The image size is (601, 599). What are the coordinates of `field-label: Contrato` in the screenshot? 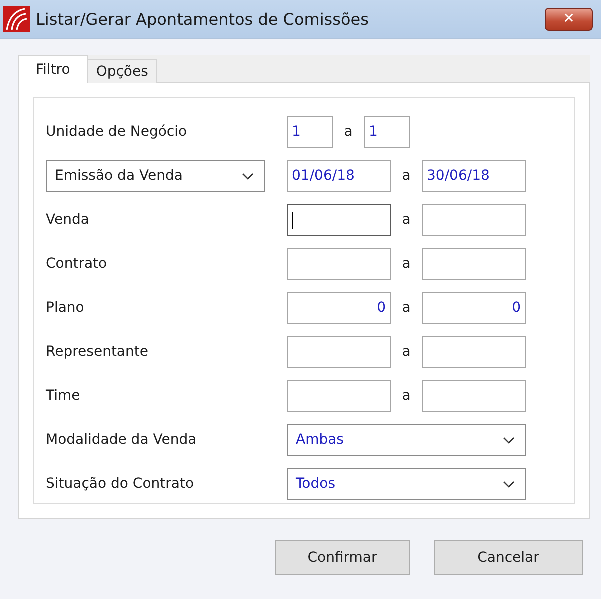 It's located at (77, 264).